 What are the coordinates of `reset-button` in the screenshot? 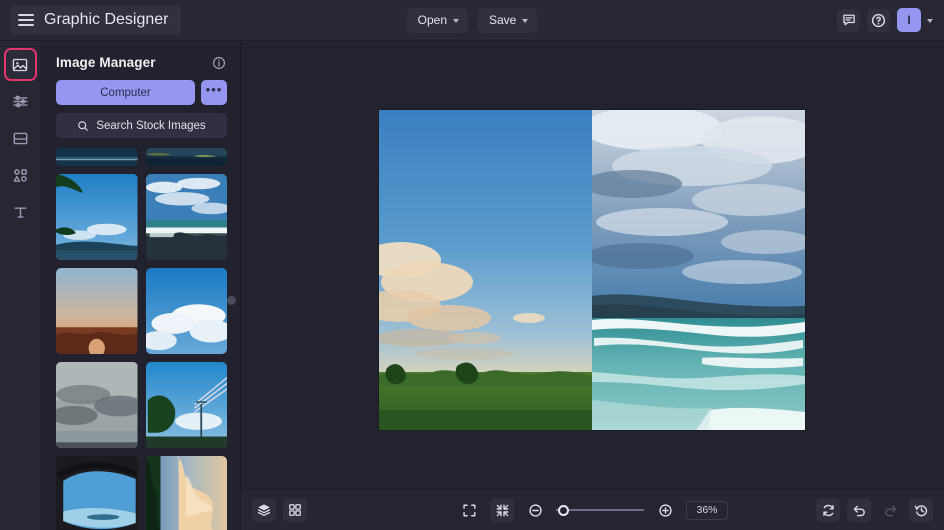 It's located at (828, 510).